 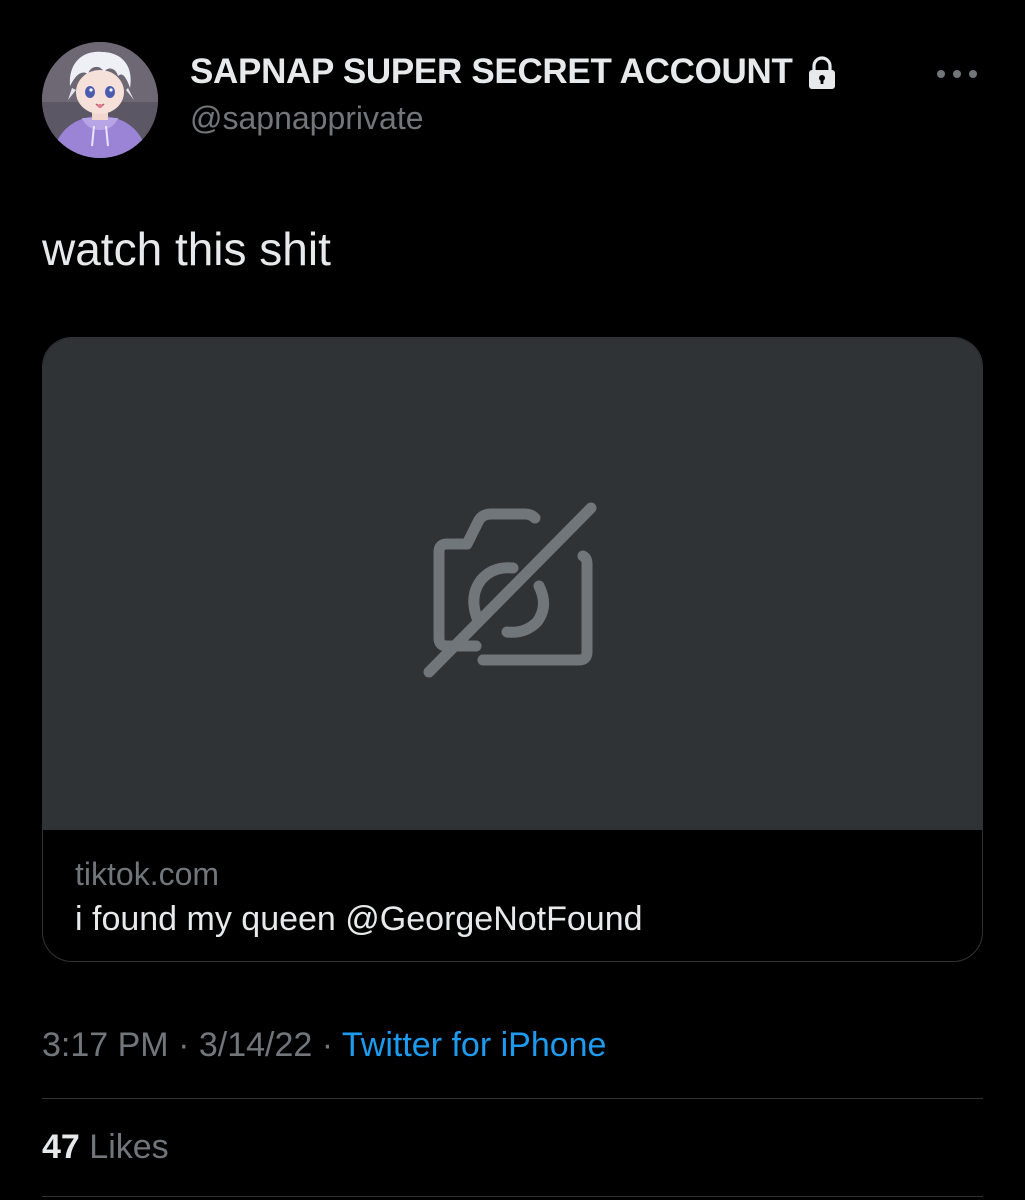 What do you see at coordinates (307, 118) in the screenshot?
I see `user-handle: @sapnapprivate` at bounding box center [307, 118].